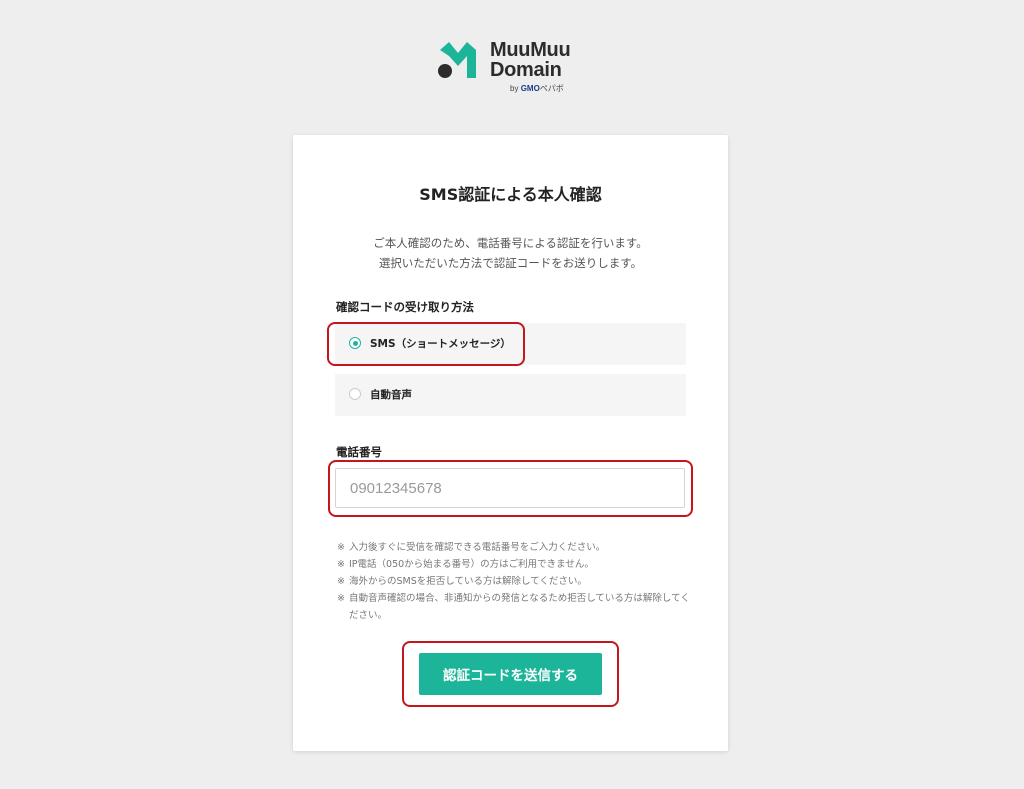 The image size is (1024, 789). I want to click on muumuu-logo-icon, so click(457, 60).